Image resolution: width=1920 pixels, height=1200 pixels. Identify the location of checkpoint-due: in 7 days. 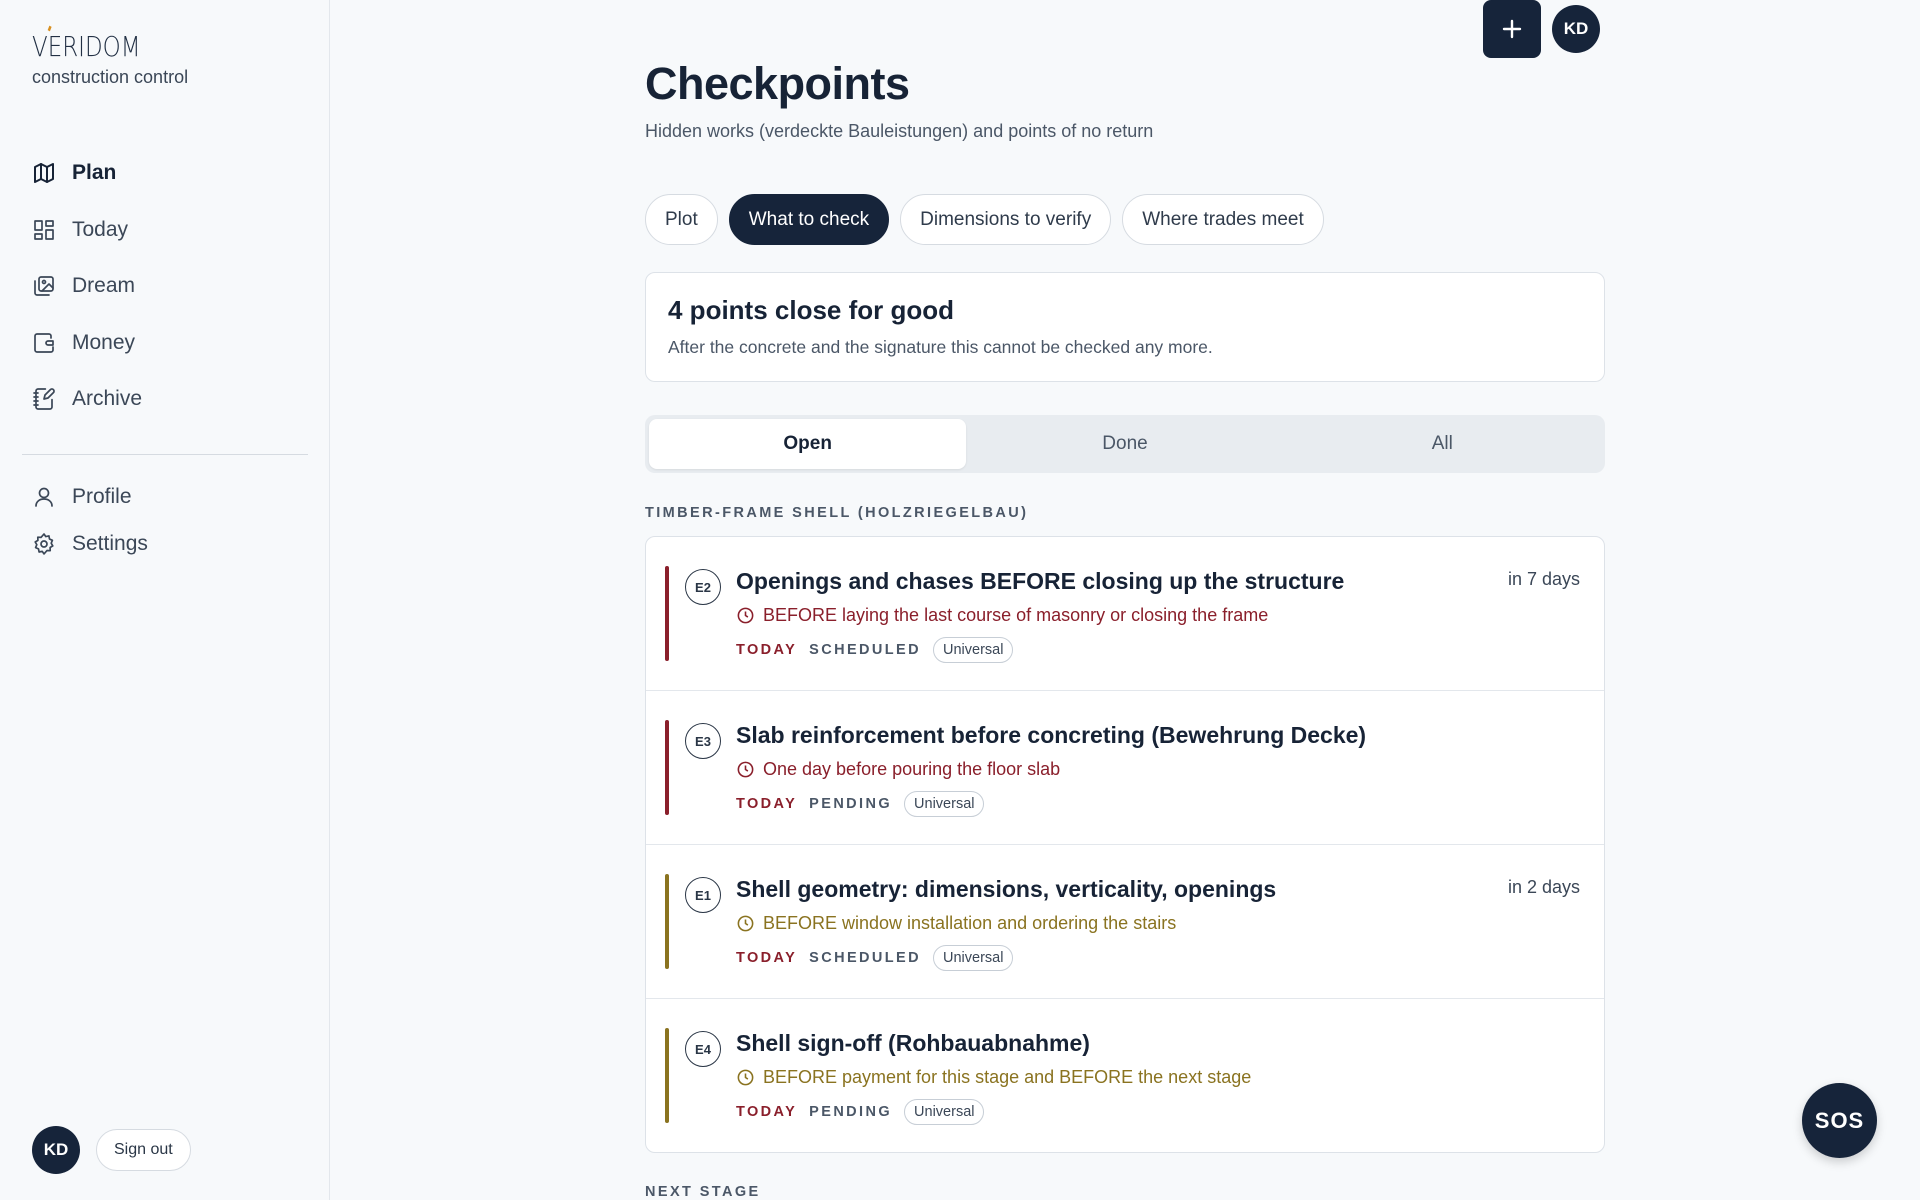
(1543, 579).